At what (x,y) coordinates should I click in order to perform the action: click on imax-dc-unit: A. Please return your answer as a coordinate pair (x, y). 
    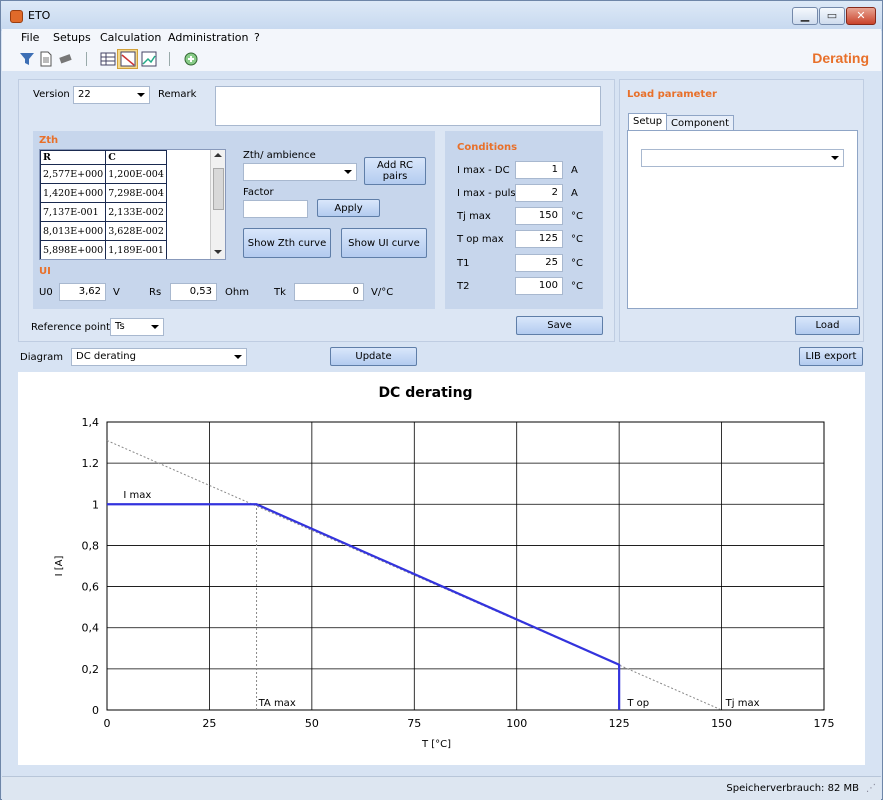
    Looking at the image, I should click on (574, 170).